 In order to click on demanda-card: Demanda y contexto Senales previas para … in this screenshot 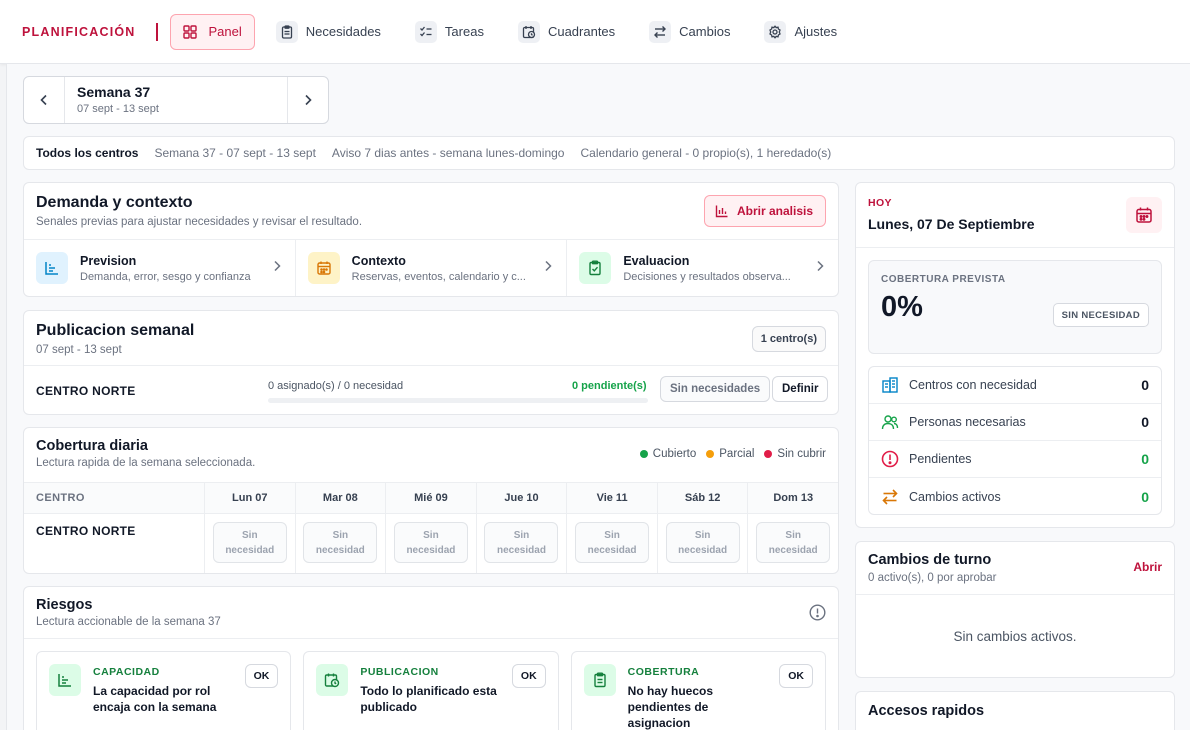, I will do `click(431, 239)`.